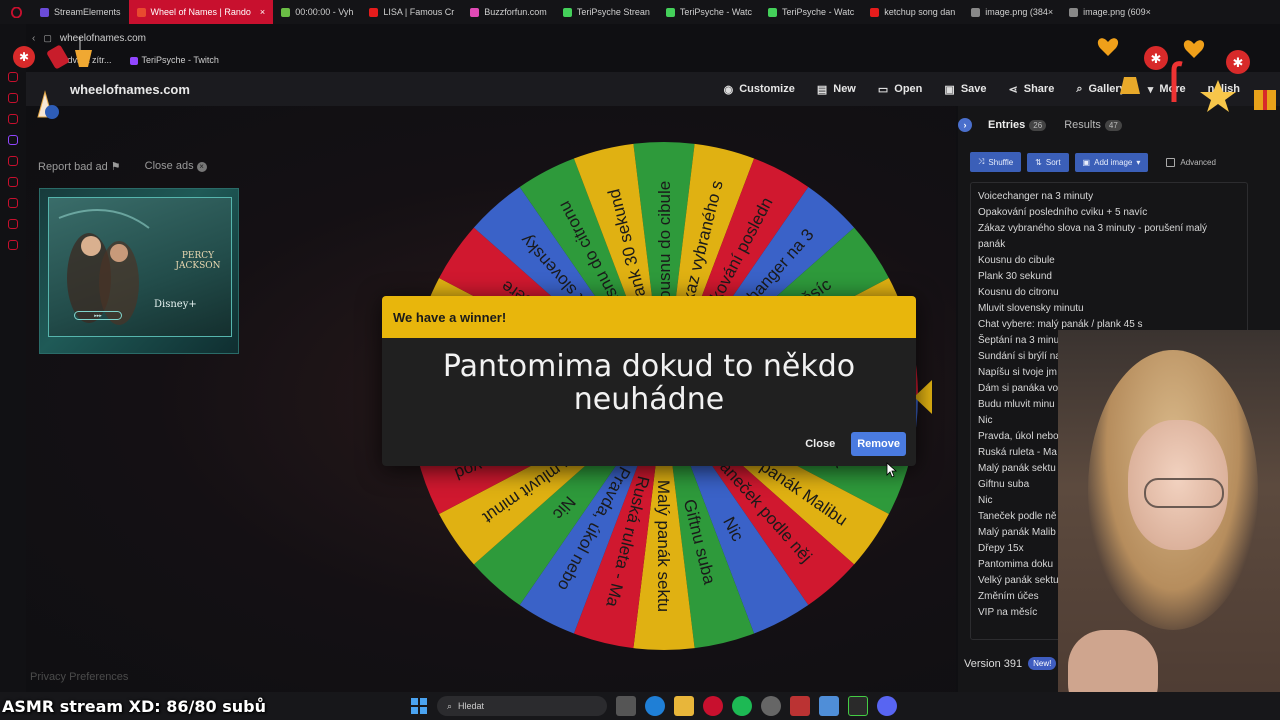  Describe the element at coordinates (996, 162) in the screenshot. I see `shuffle-button: ⤨ Shuffle` at that location.